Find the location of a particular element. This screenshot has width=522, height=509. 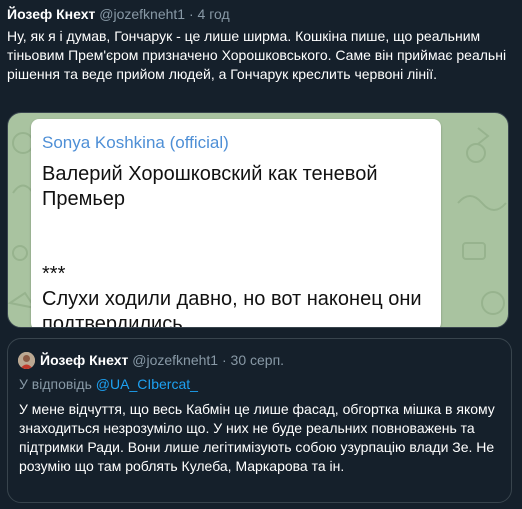

tweet-header: Йозеф Кнехт @jozefkneht1 · 4 год is located at coordinates (118, 14).